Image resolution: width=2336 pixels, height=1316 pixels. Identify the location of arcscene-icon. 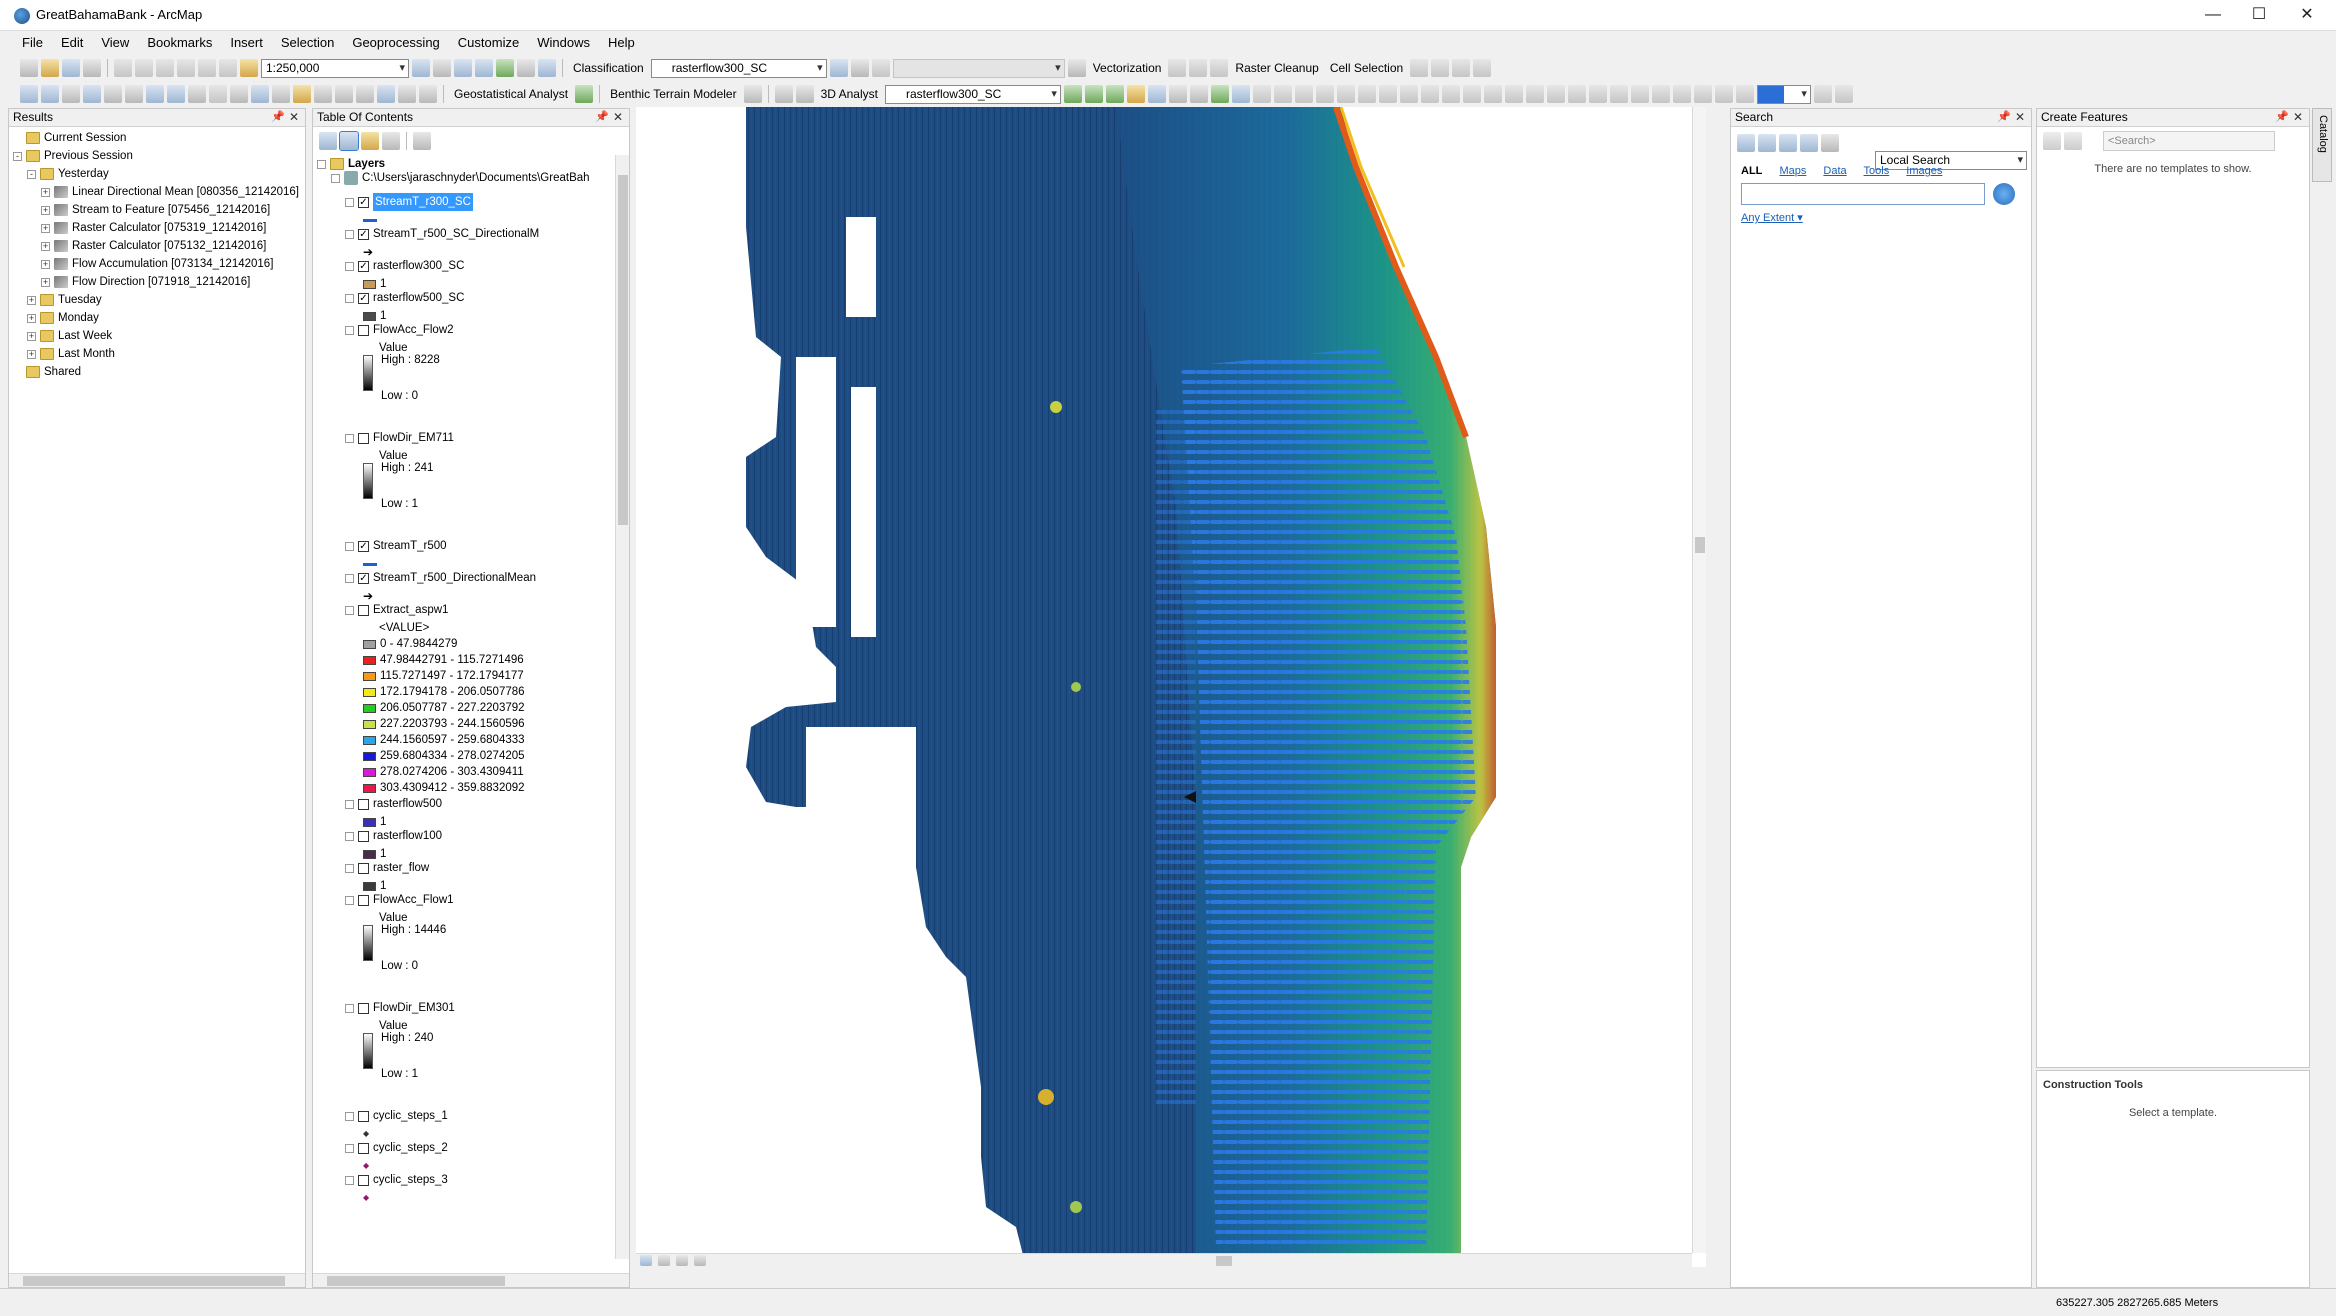
(1240, 94).